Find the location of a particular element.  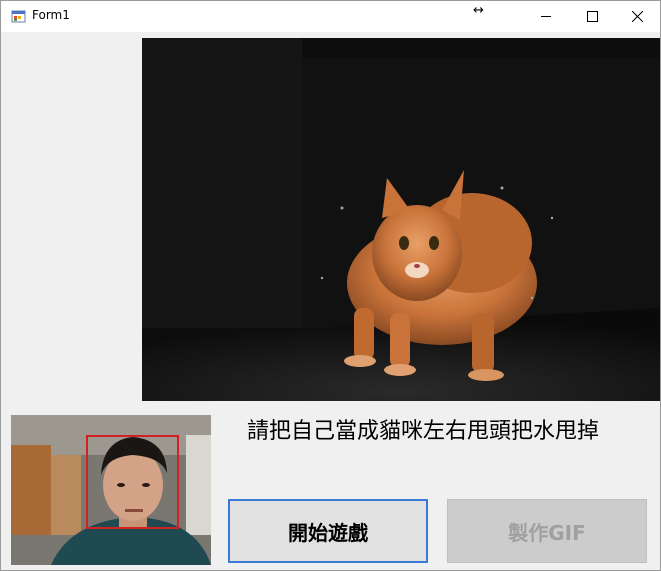

minimize-icon is located at coordinates (546, 16).